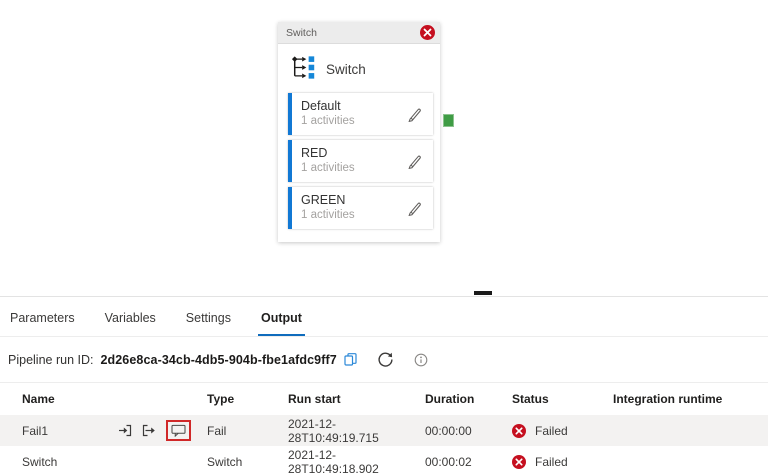 The height and width of the screenshot is (474, 768). I want to click on case-name: GREEN, so click(323, 200).